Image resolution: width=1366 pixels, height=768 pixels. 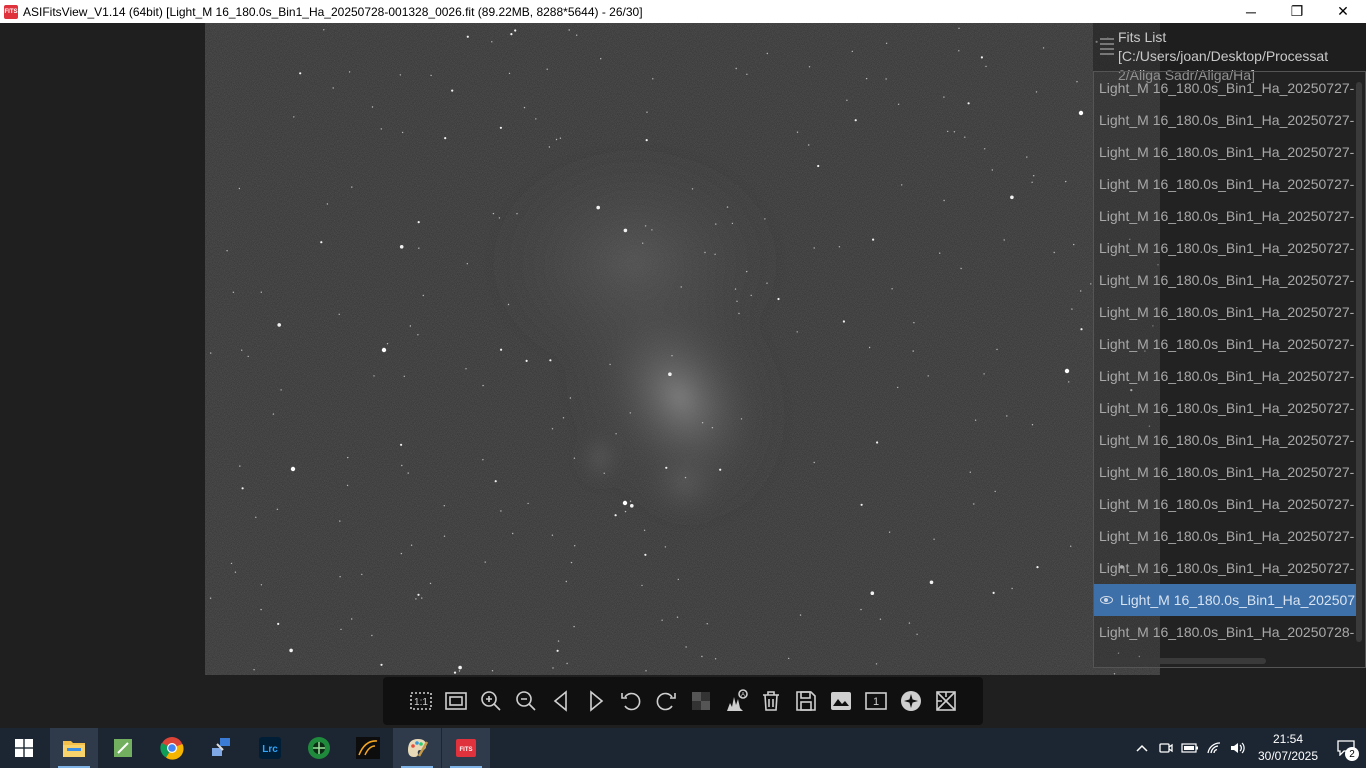 I want to click on taskbar-app-network-app, so click(x=221, y=748).